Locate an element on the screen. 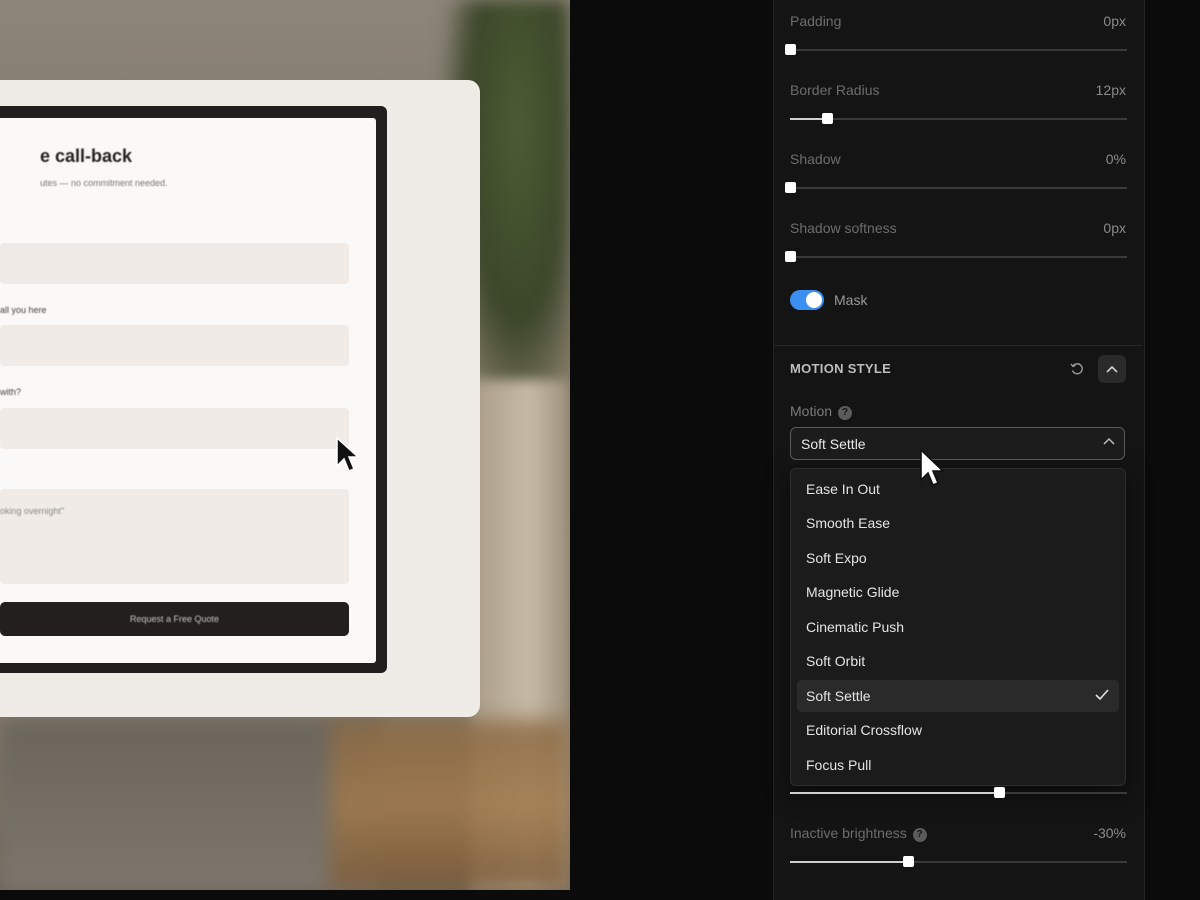 The height and width of the screenshot is (900, 1200). motion-option-label: Soft Settle is located at coordinates (838, 696).